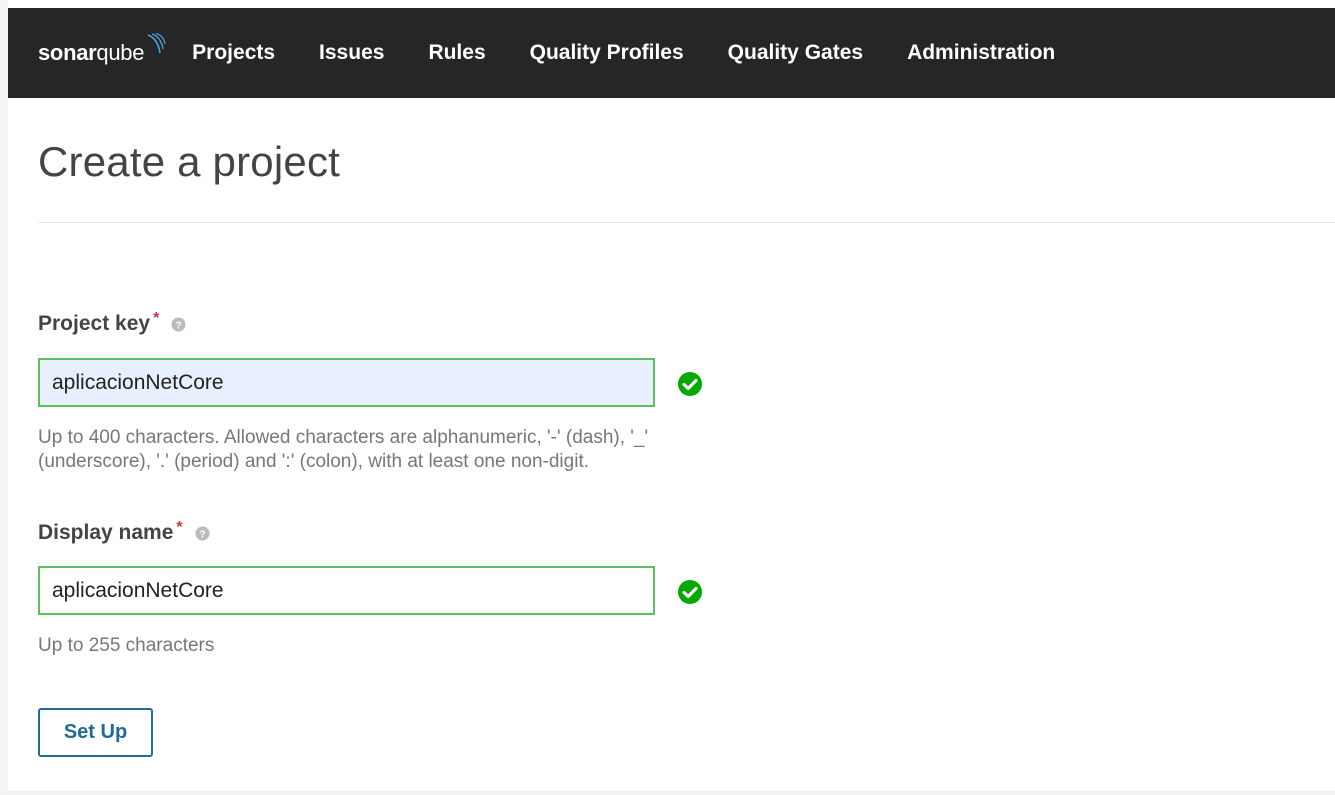  I want to click on display-name-input, so click(346, 590).